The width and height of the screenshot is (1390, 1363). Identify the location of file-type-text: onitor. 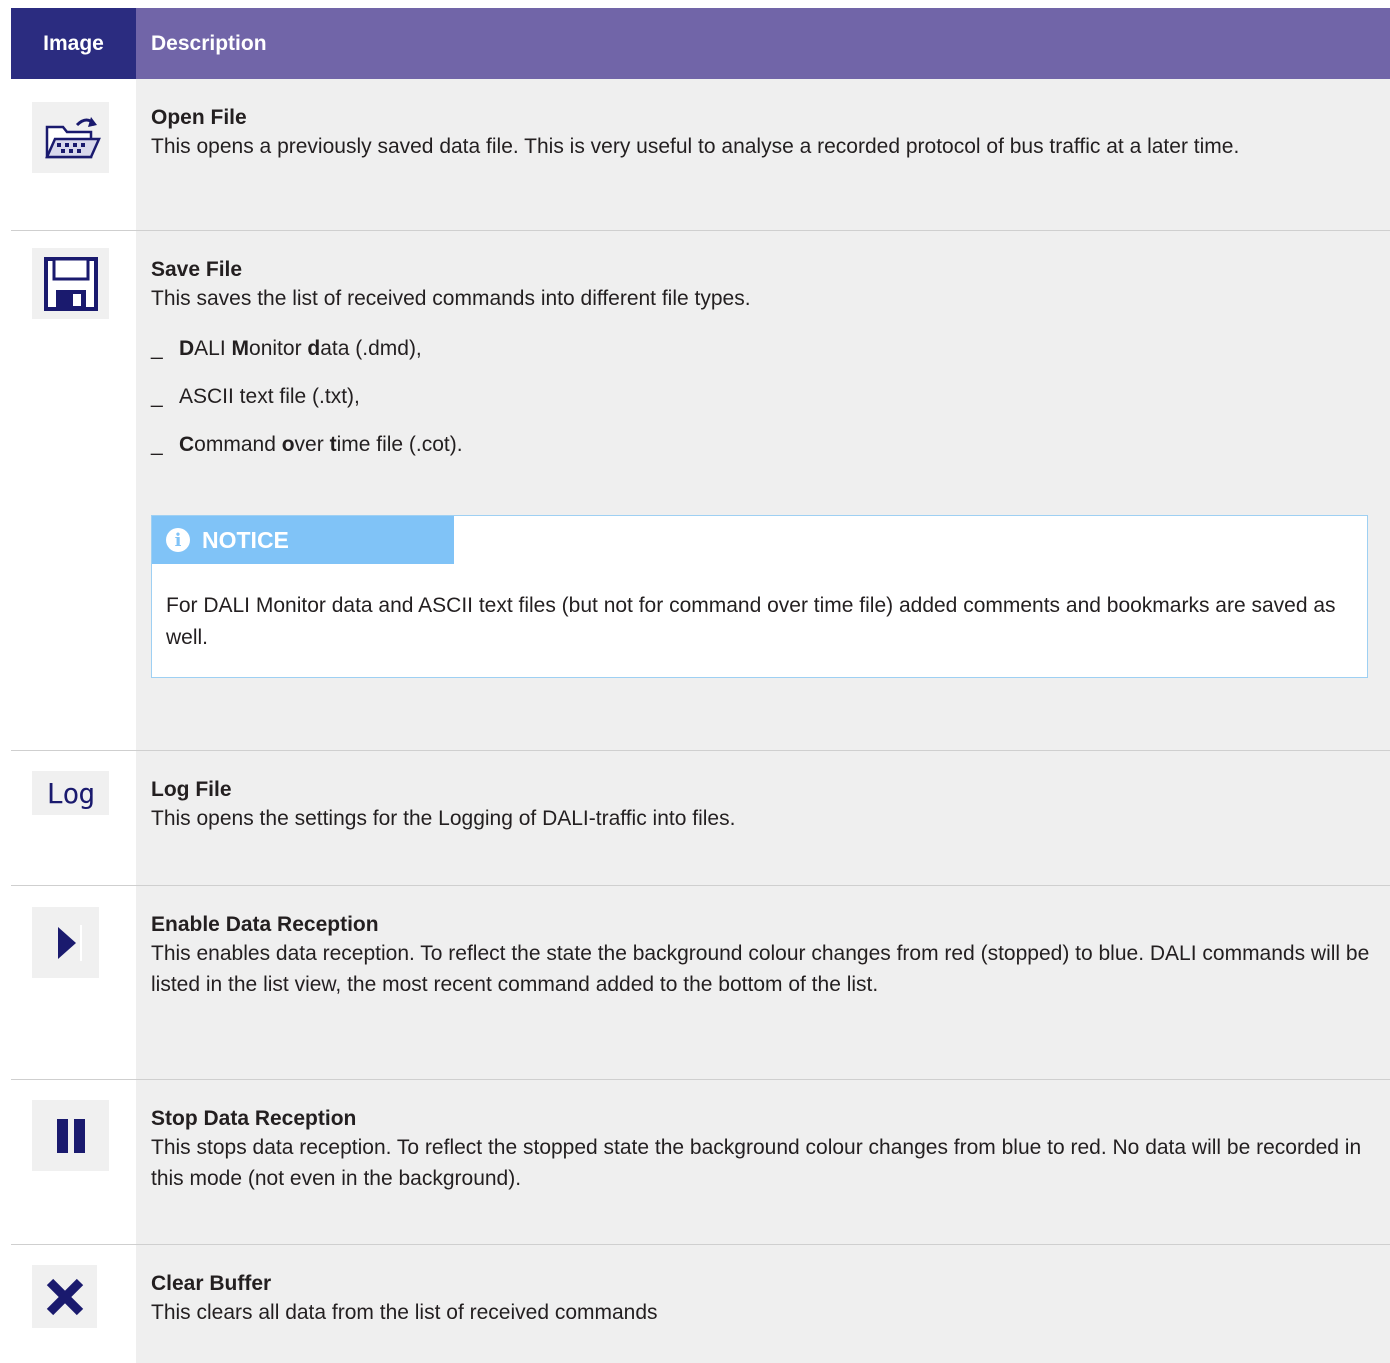
(278, 348).